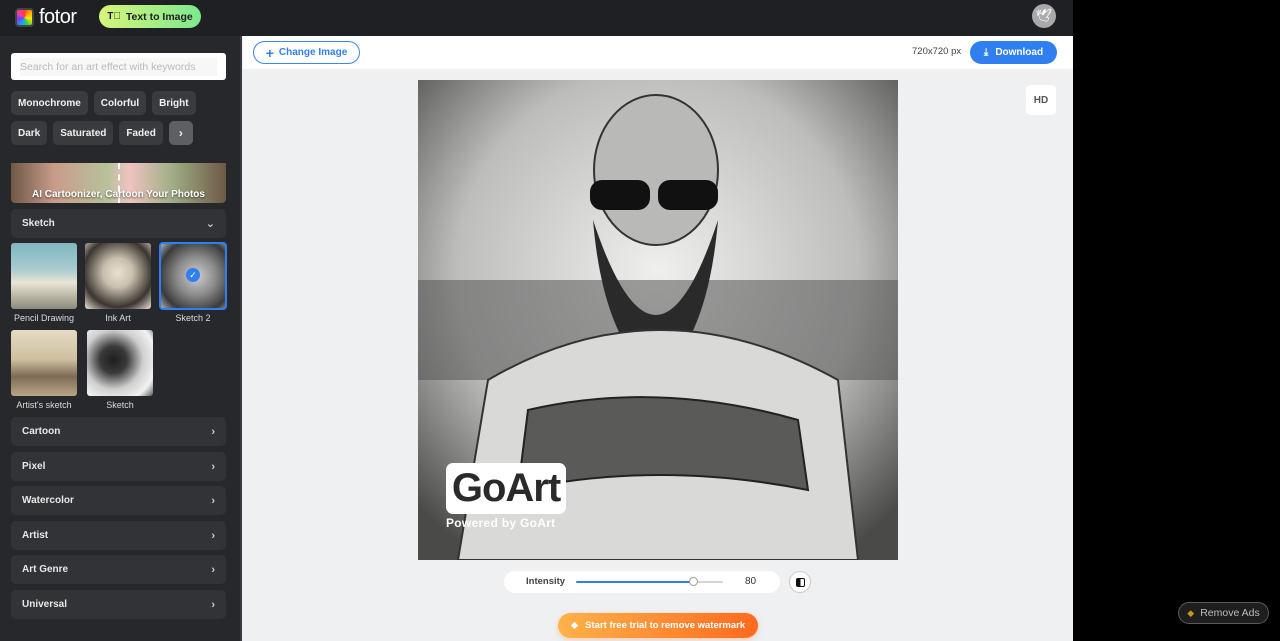  I want to click on text-to-image-button: T⃞ Text to Image, so click(150, 16).